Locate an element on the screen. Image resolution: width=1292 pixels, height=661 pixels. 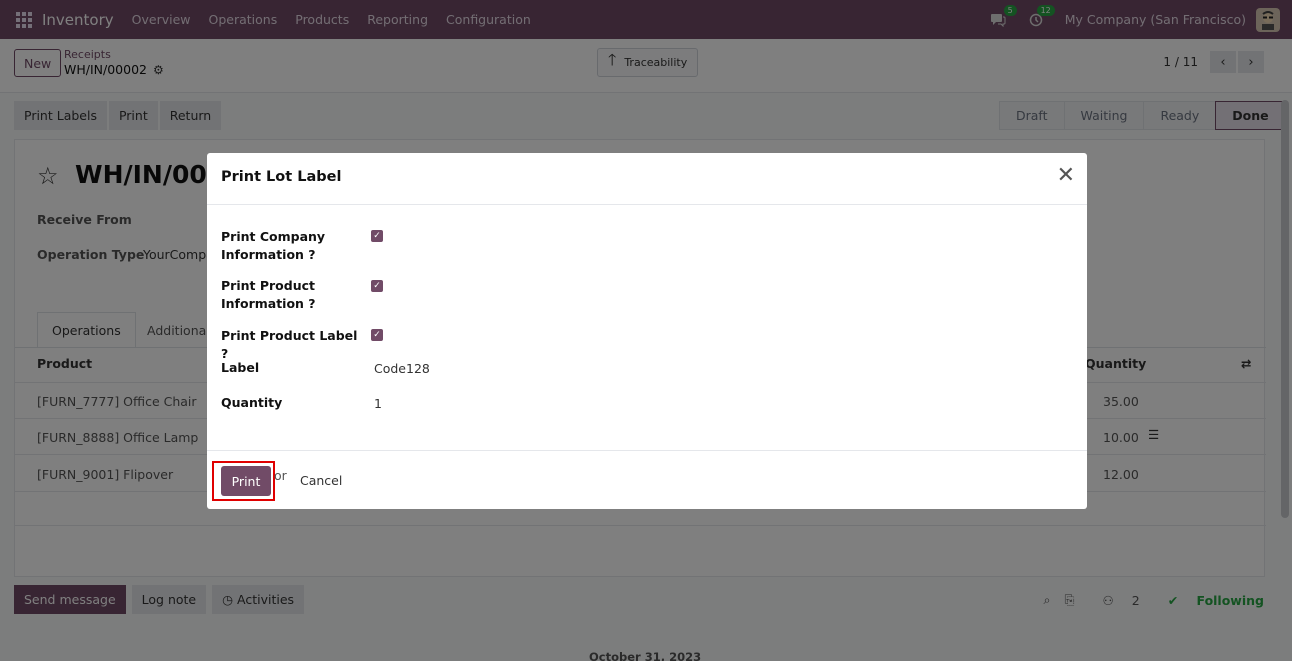
label-select: Code128 is located at coordinates (402, 368).